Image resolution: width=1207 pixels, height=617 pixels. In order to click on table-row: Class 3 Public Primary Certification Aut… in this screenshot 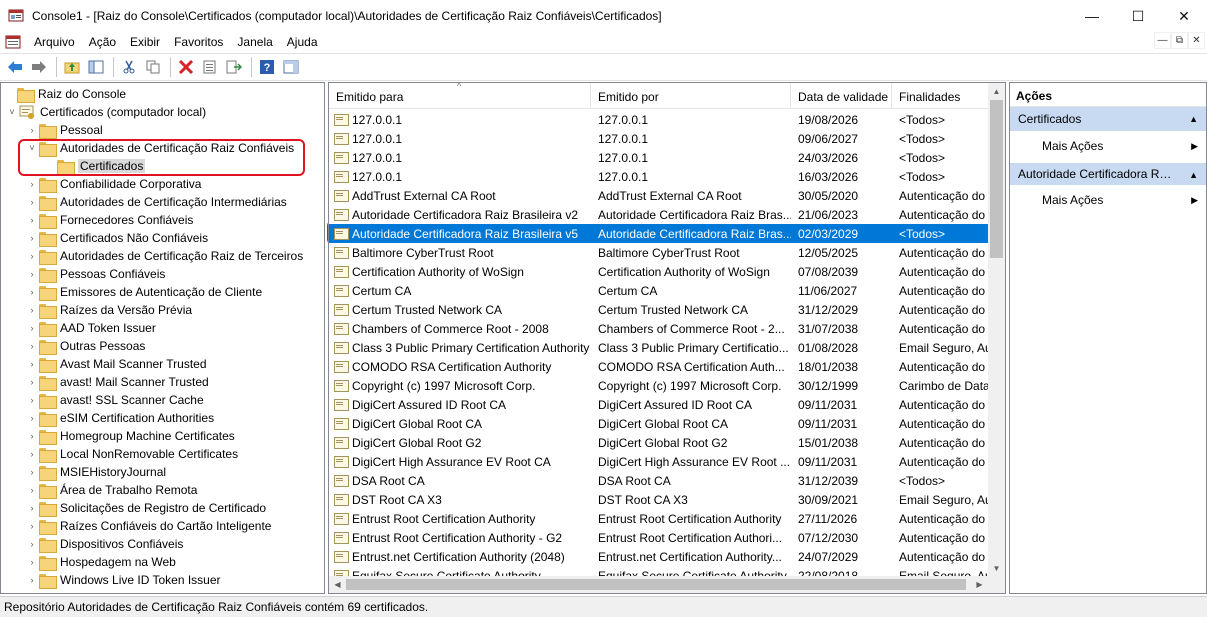, I will do `click(659, 347)`.